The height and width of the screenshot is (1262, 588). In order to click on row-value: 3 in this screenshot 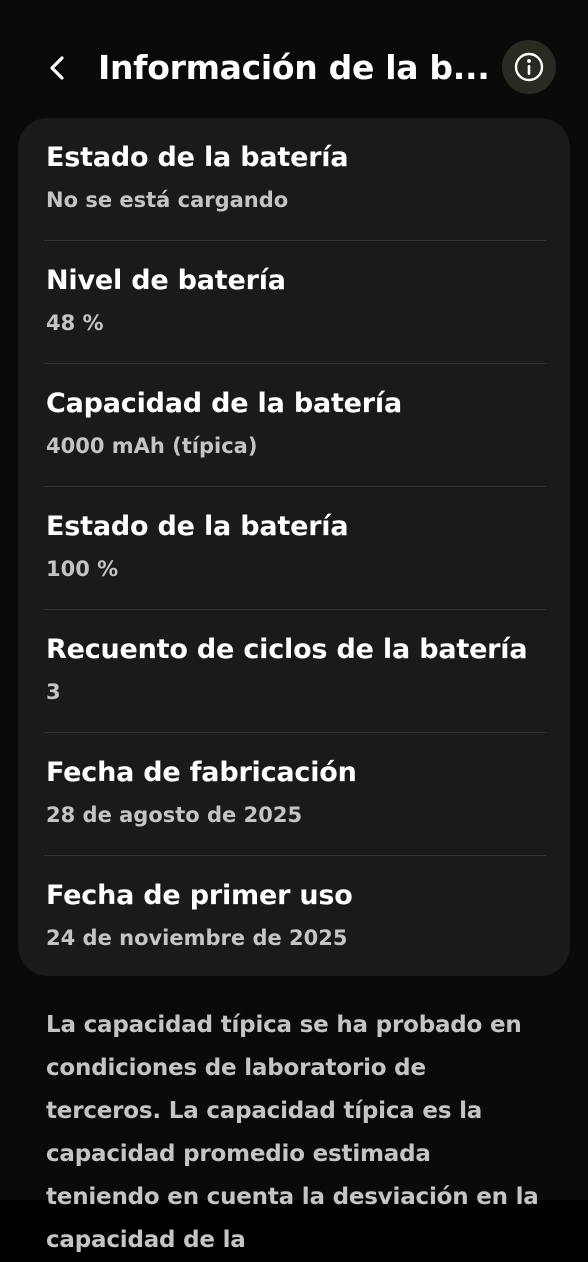, I will do `click(53, 692)`.